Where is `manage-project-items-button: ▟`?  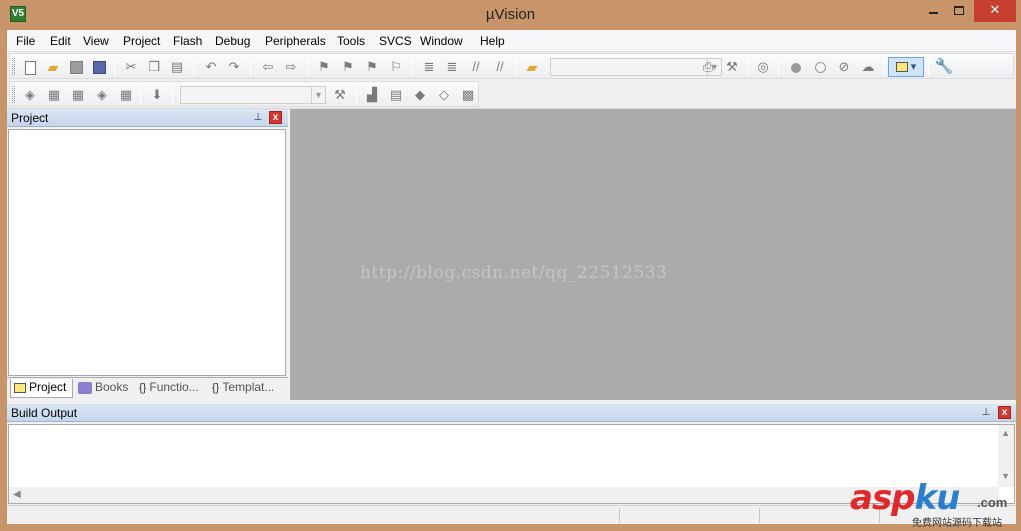 manage-project-items-button: ▟ is located at coordinates (372, 95).